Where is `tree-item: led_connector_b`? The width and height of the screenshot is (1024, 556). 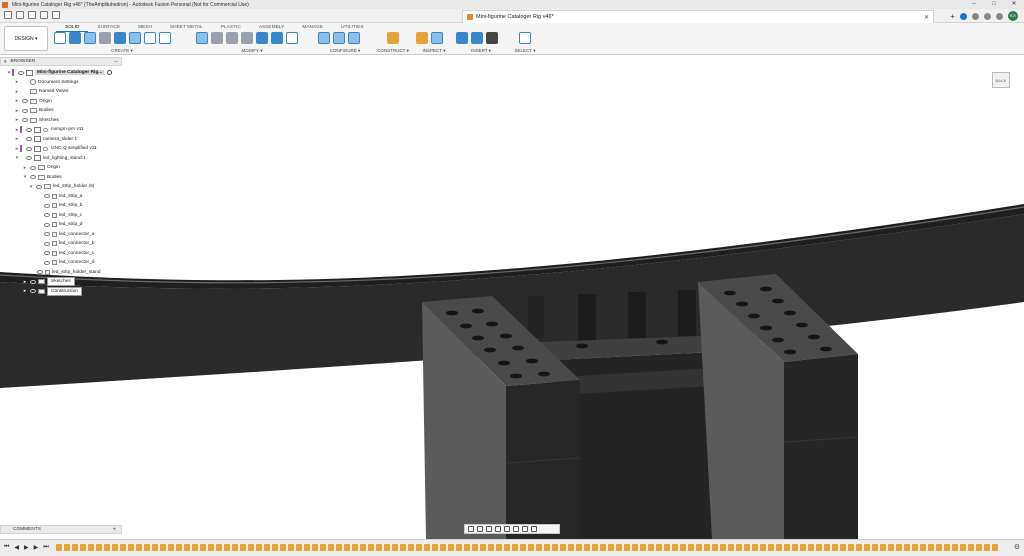
tree-item: led_connector_b is located at coordinates (68, 244).